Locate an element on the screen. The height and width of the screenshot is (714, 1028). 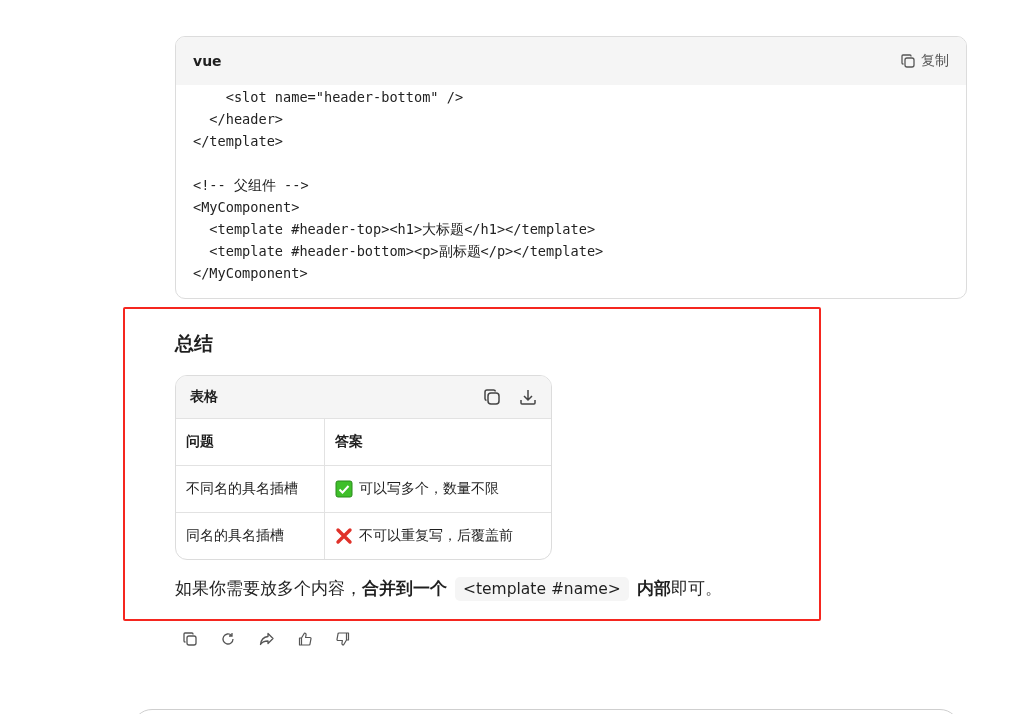
table-cell: 可以写多个，数量不限 is located at coordinates (429, 489).